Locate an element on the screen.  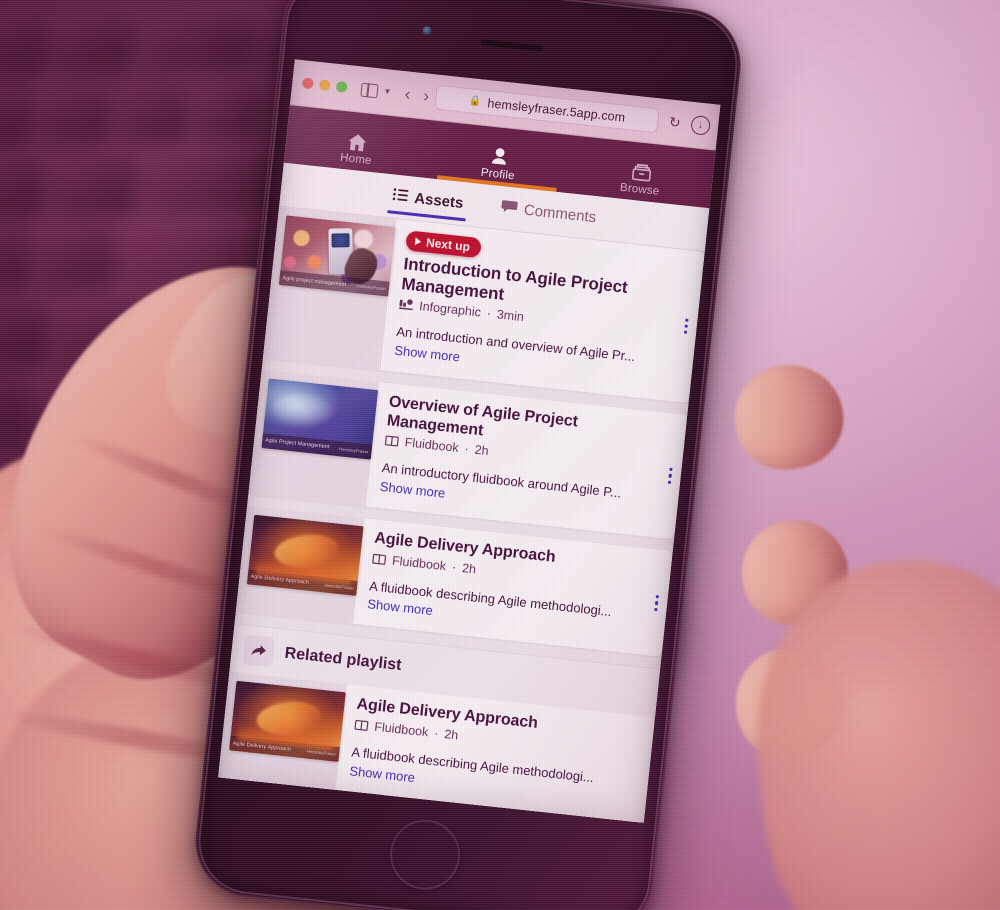
asset-type: Infographic is located at coordinates (450, 309).